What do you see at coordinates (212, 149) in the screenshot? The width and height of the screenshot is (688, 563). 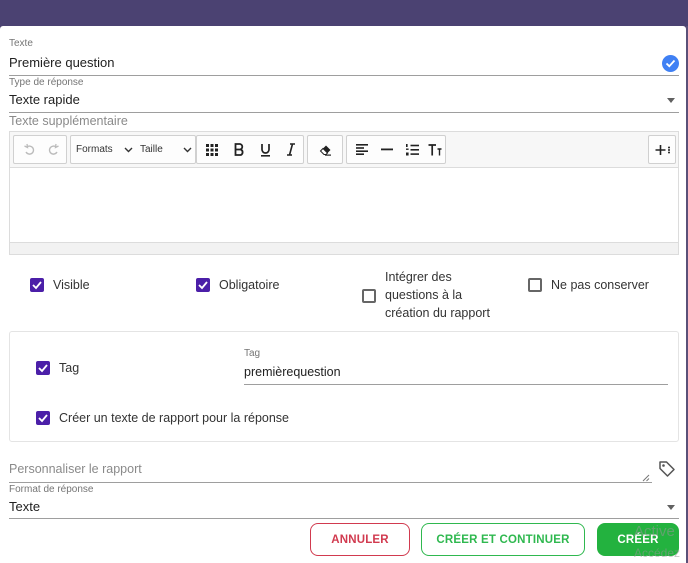 I see `table-icon` at bounding box center [212, 149].